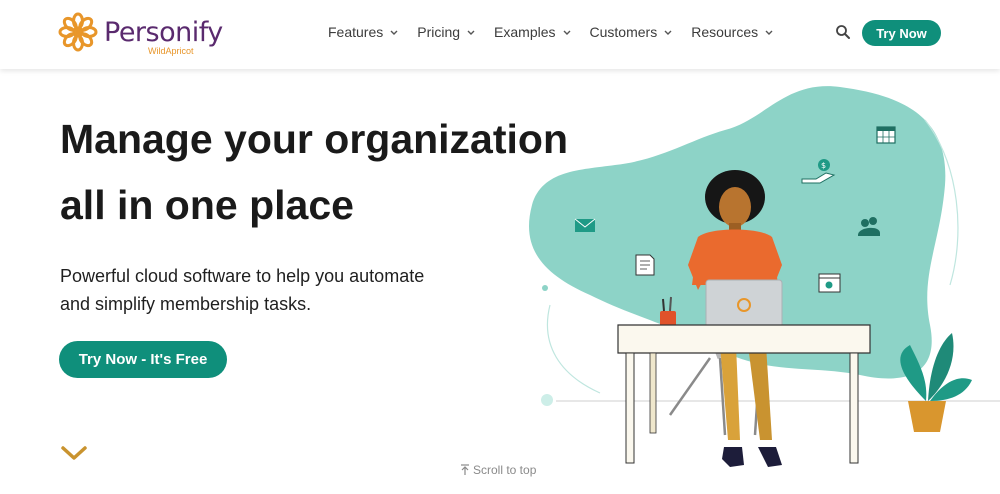  I want to click on flower-logo-icon, so click(78, 32).